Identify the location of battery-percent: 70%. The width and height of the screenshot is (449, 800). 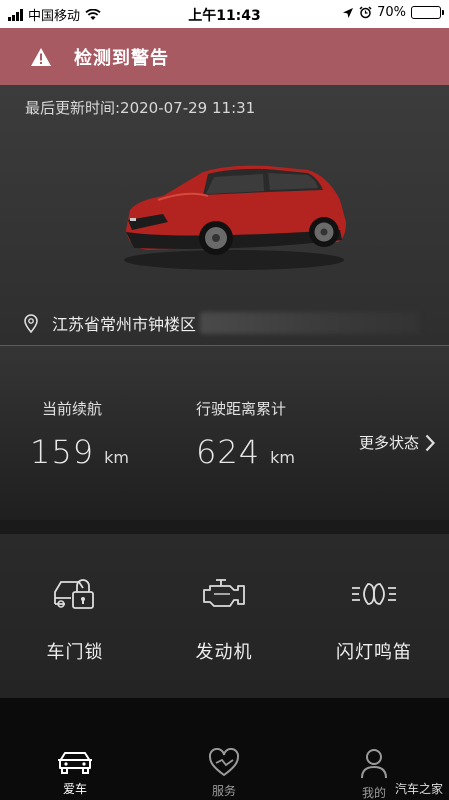
(391, 12).